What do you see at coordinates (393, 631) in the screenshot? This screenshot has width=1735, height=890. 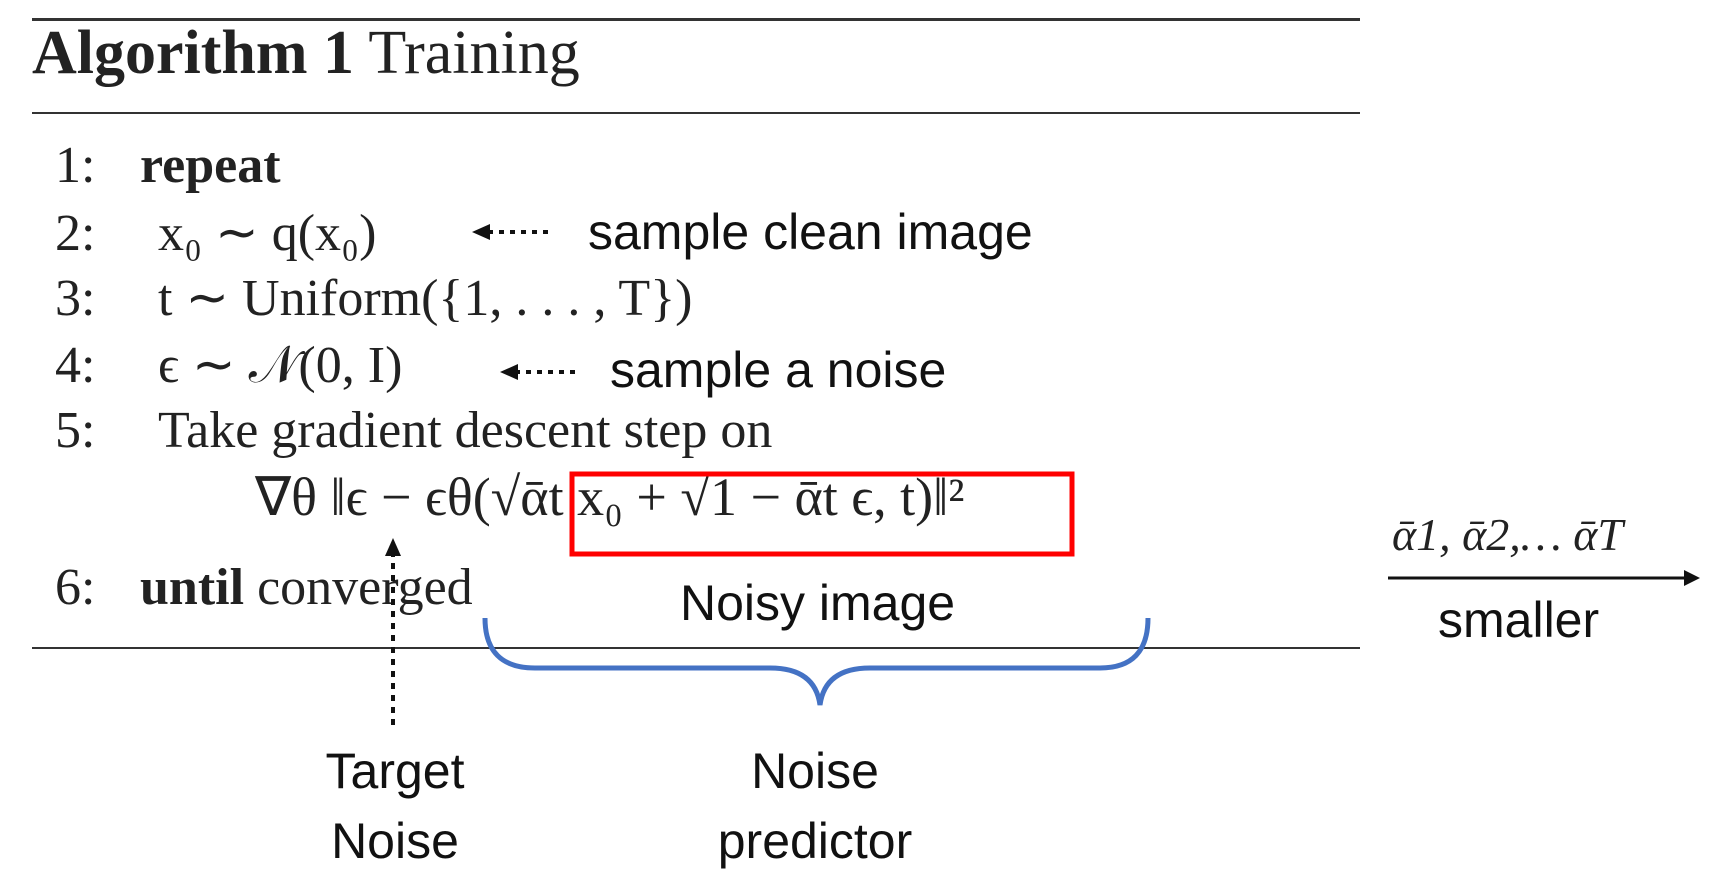 I see `target-noise-arrow` at bounding box center [393, 631].